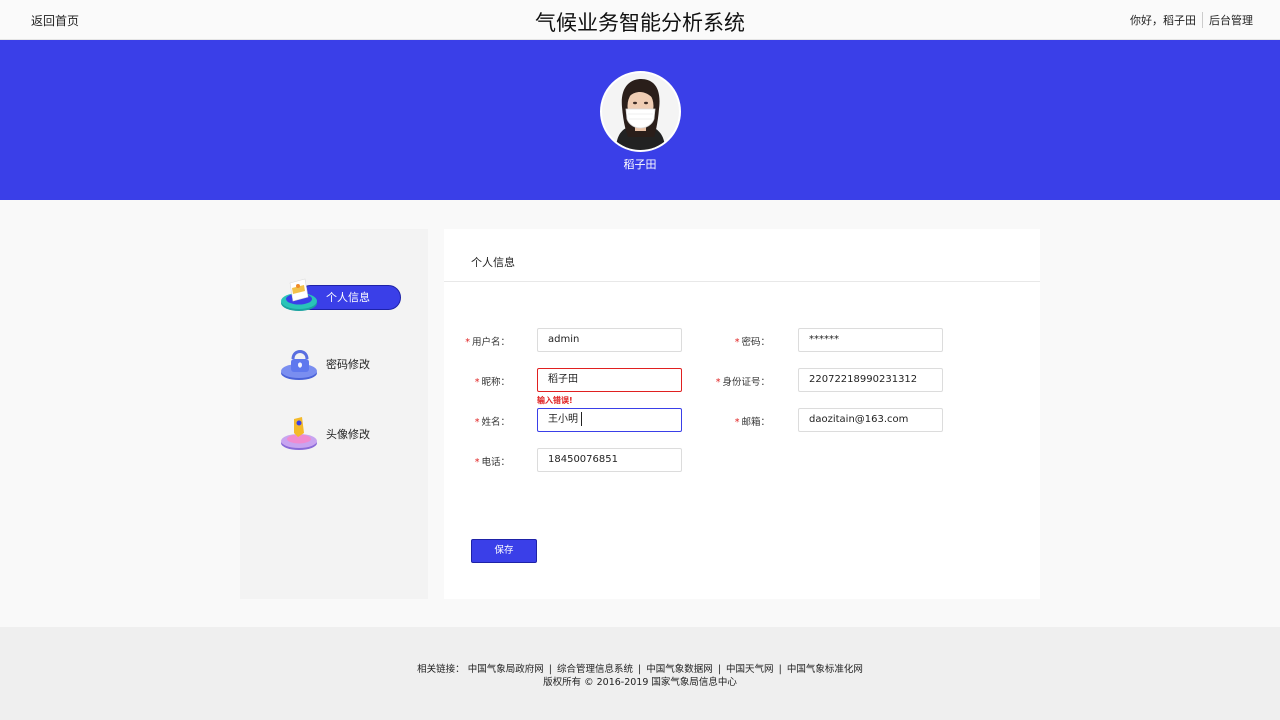 The image size is (1280, 720). What do you see at coordinates (492, 382) in the screenshot?
I see `nickname-label: * 昵称：` at bounding box center [492, 382].